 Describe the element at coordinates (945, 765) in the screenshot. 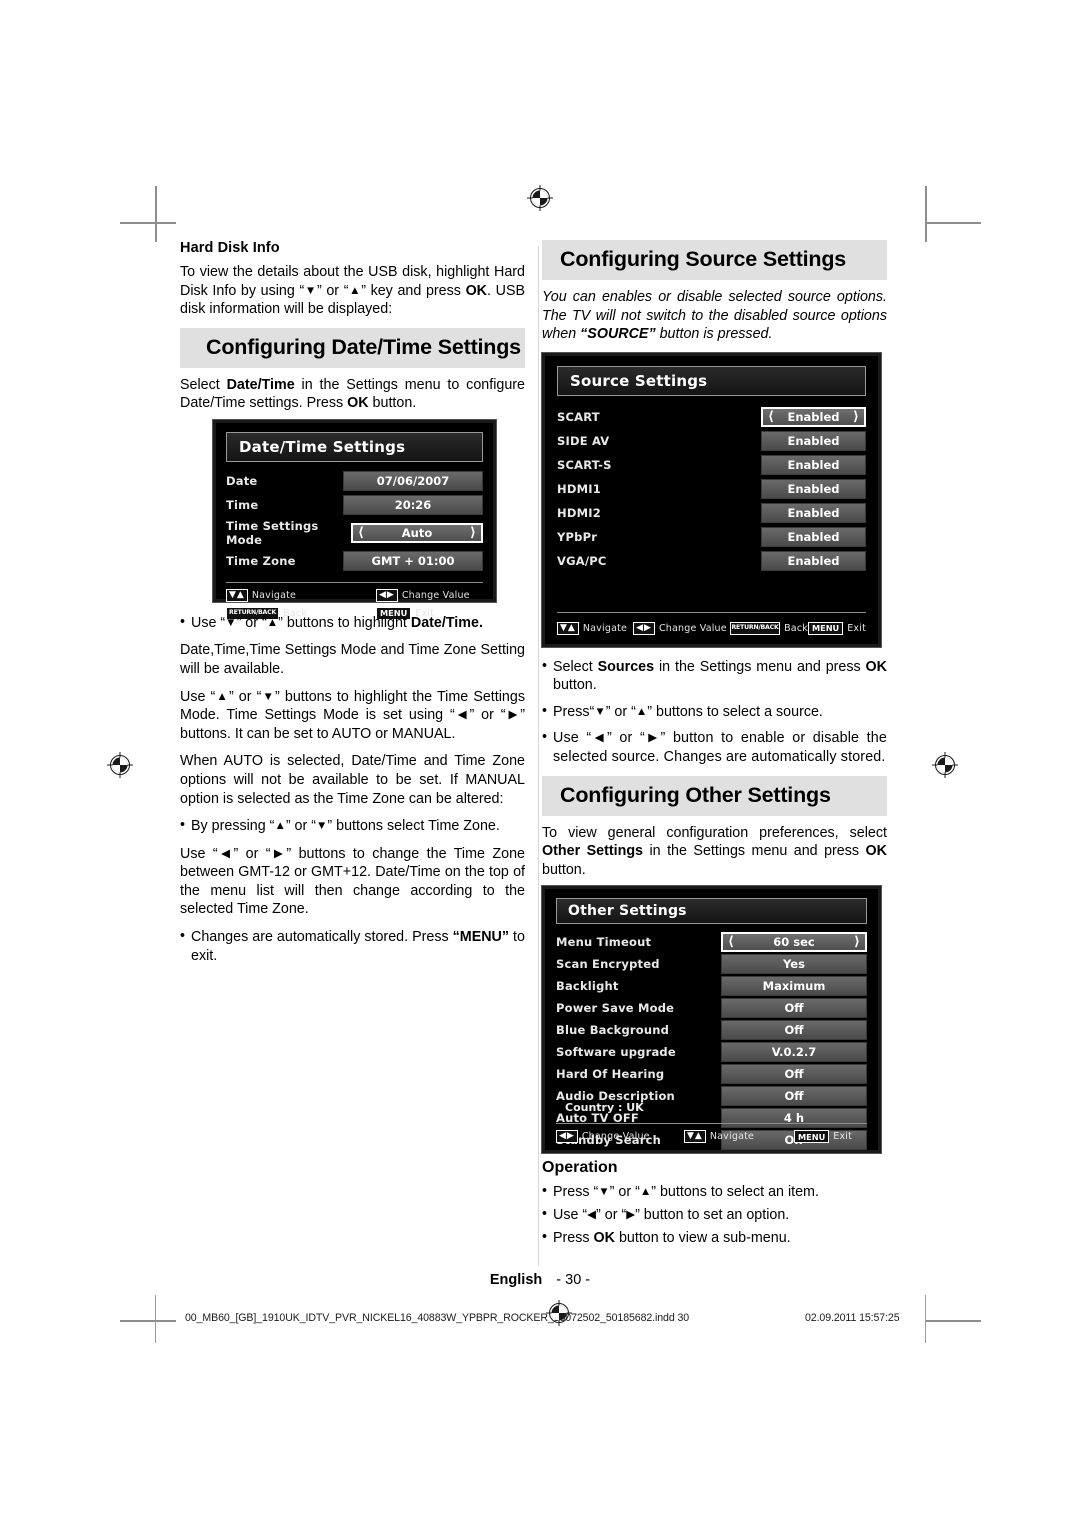

I see `registration-mark-right` at that location.